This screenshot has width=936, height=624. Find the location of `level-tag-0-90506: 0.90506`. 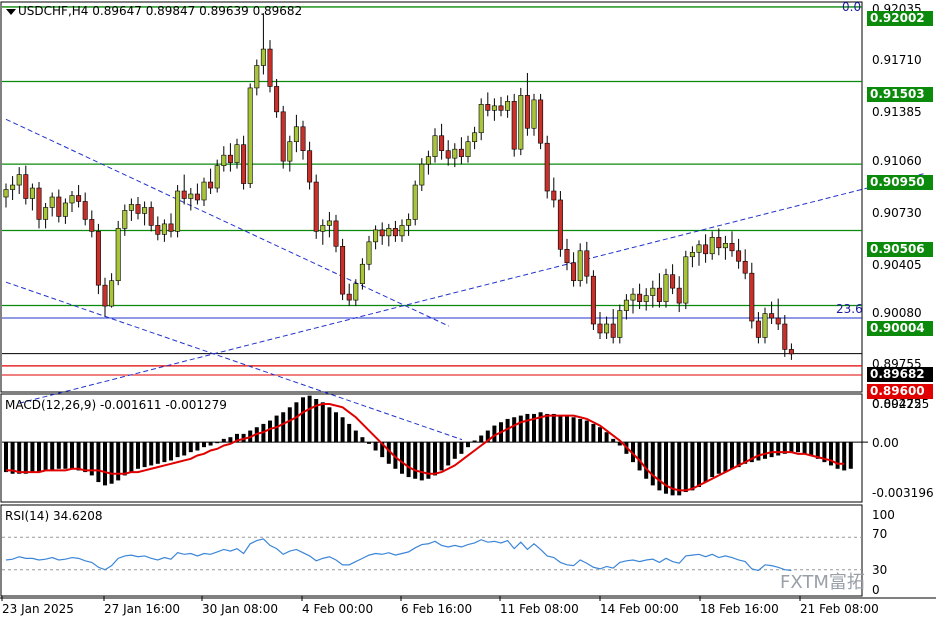

level-tag-0-90506: 0.90506 is located at coordinates (900, 249).